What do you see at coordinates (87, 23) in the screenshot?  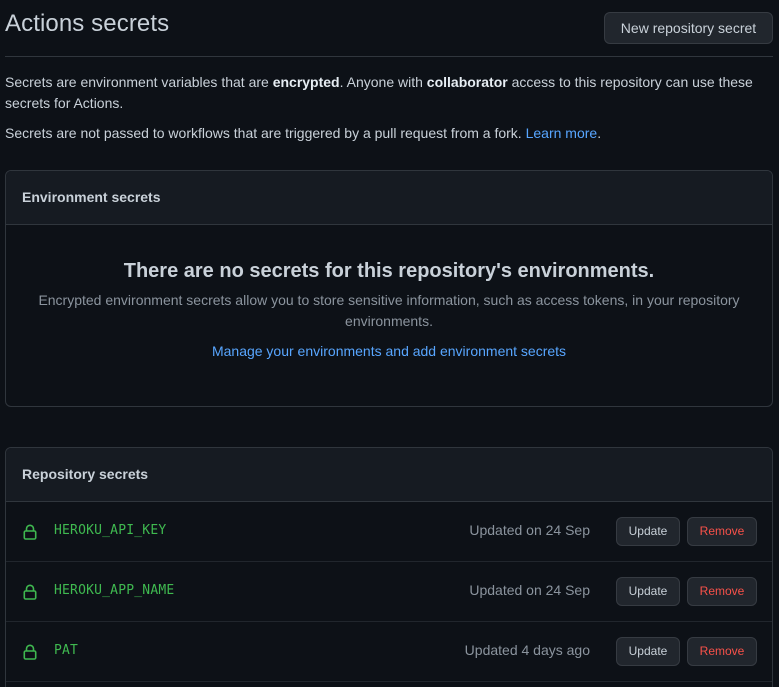 I see `page-title: Actions secrets` at bounding box center [87, 23].